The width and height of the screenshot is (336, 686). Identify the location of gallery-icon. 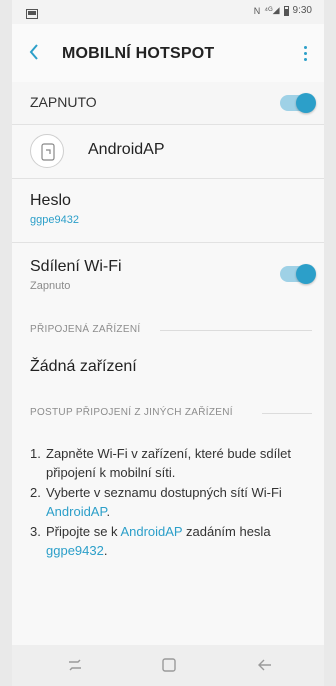
(32, 12).